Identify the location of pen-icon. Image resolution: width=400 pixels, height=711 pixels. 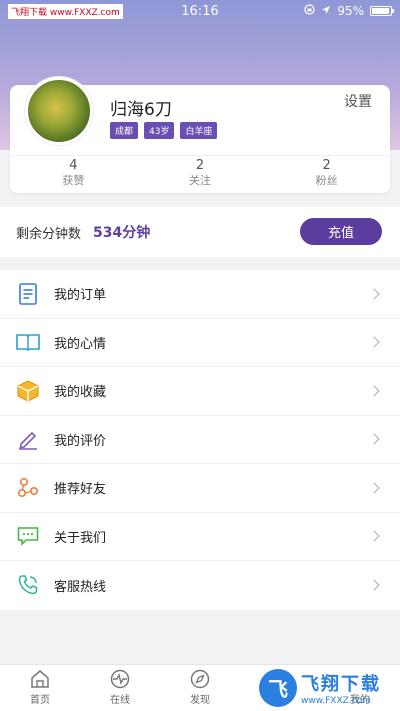
(28, 439).